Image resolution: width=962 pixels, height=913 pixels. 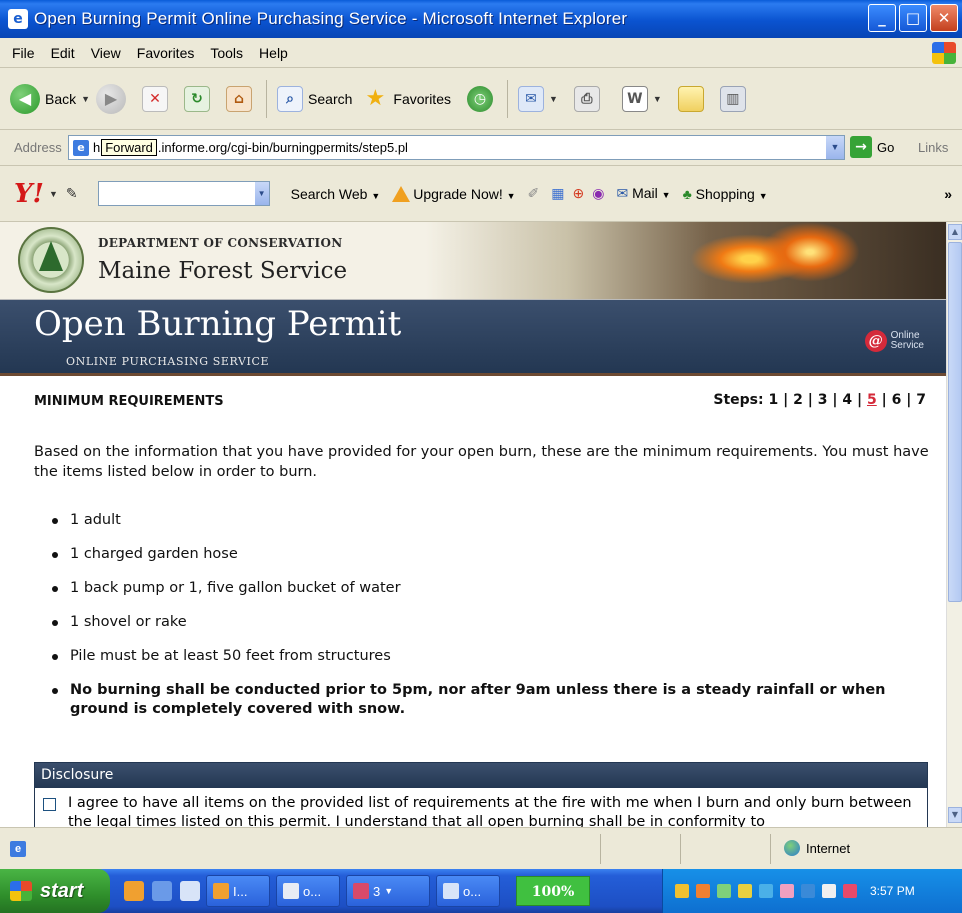 What do you see at coordinates (197, 98) in the screenshot?
I see `refresh-icon: ↻` at bounding box center [197, 98].